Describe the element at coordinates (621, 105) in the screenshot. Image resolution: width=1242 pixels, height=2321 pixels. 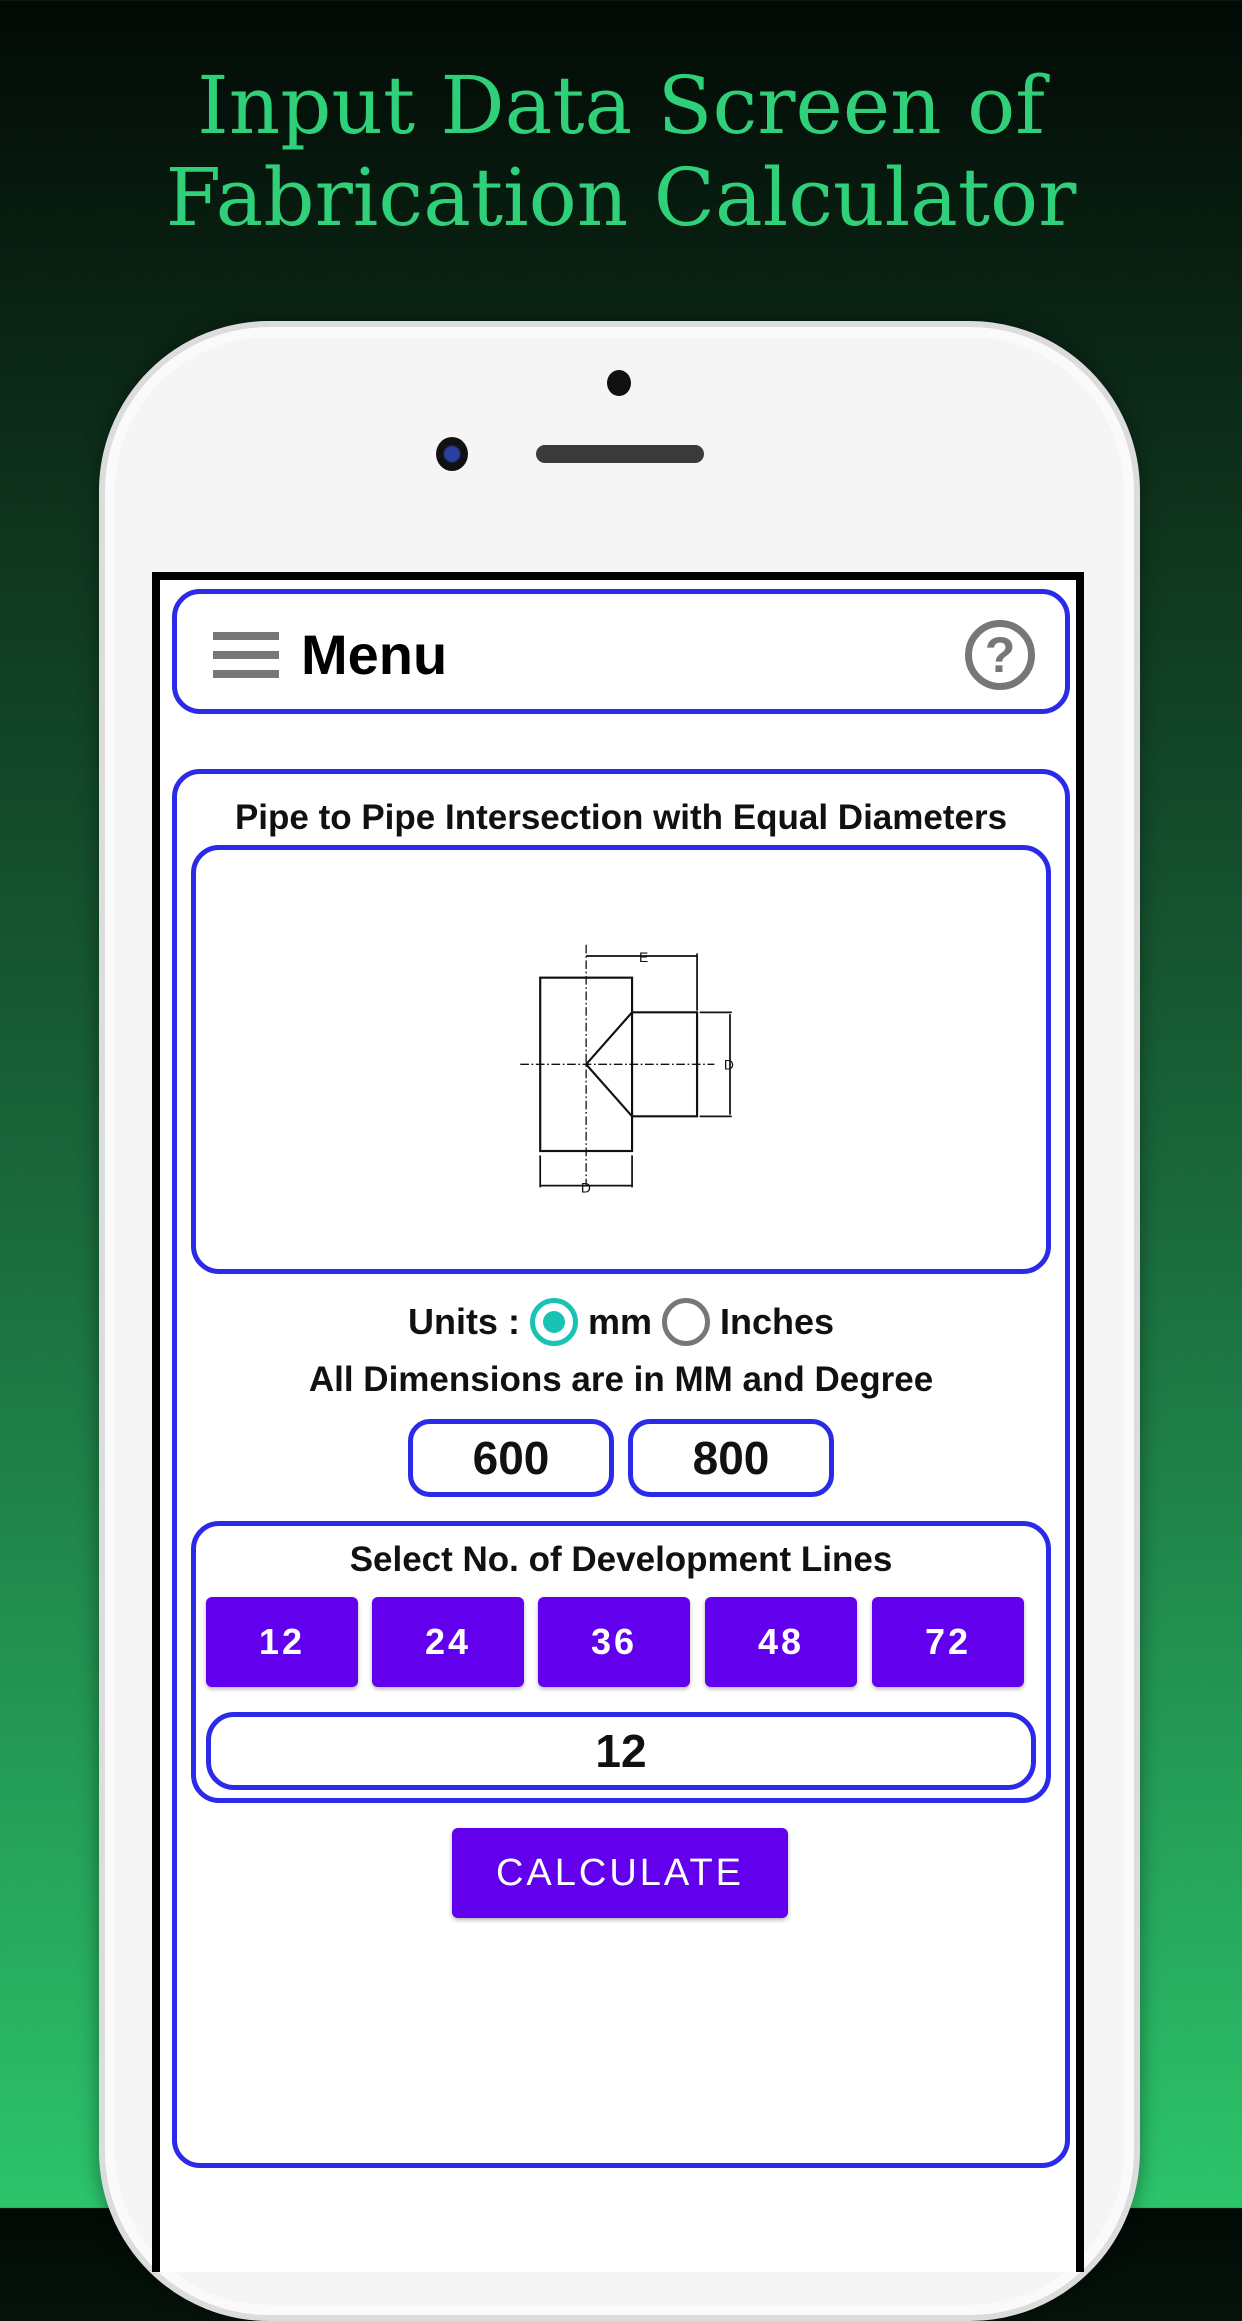
I see `headline-line-1: Input Data Screen of` at that location.